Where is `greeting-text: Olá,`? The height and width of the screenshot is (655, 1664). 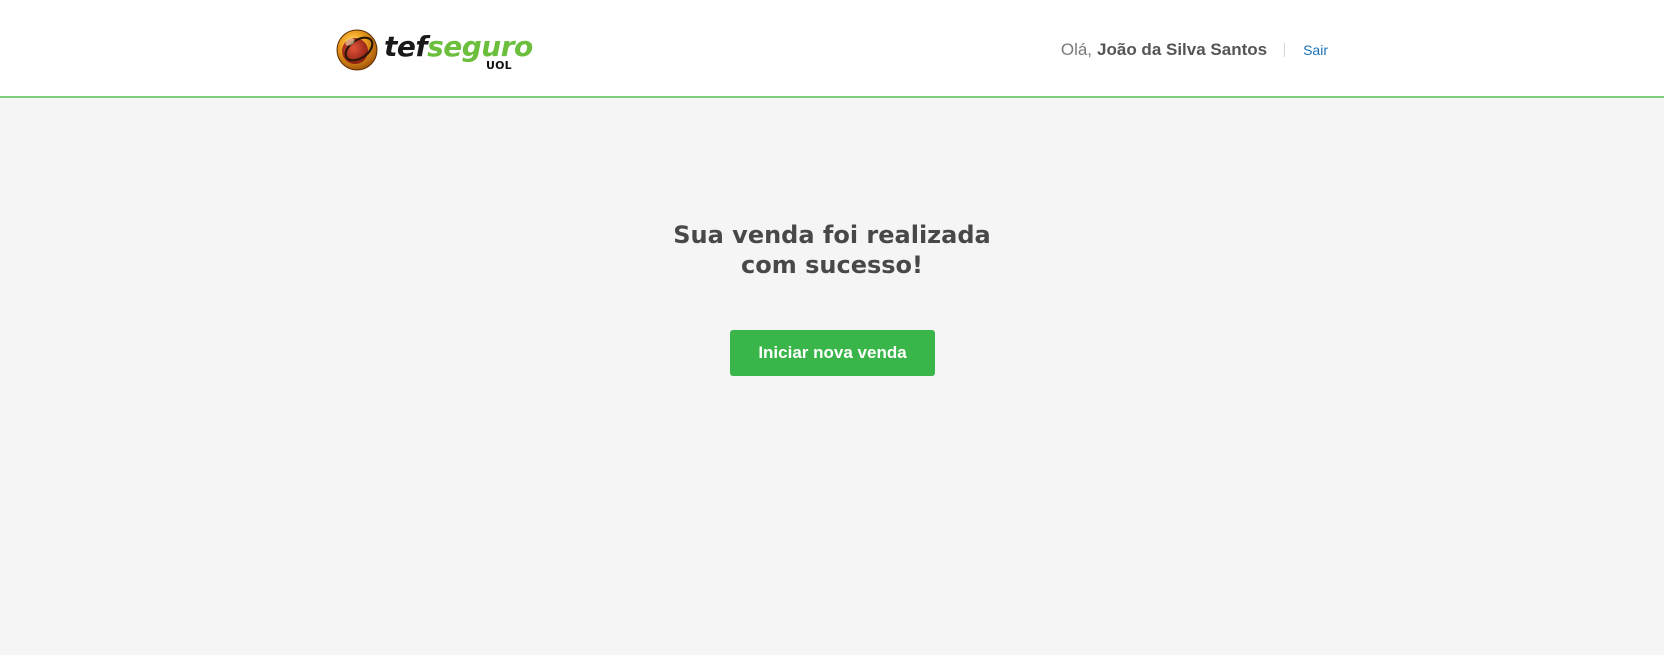
greeting-text: Olá, is located at coordinates (1076, 49).